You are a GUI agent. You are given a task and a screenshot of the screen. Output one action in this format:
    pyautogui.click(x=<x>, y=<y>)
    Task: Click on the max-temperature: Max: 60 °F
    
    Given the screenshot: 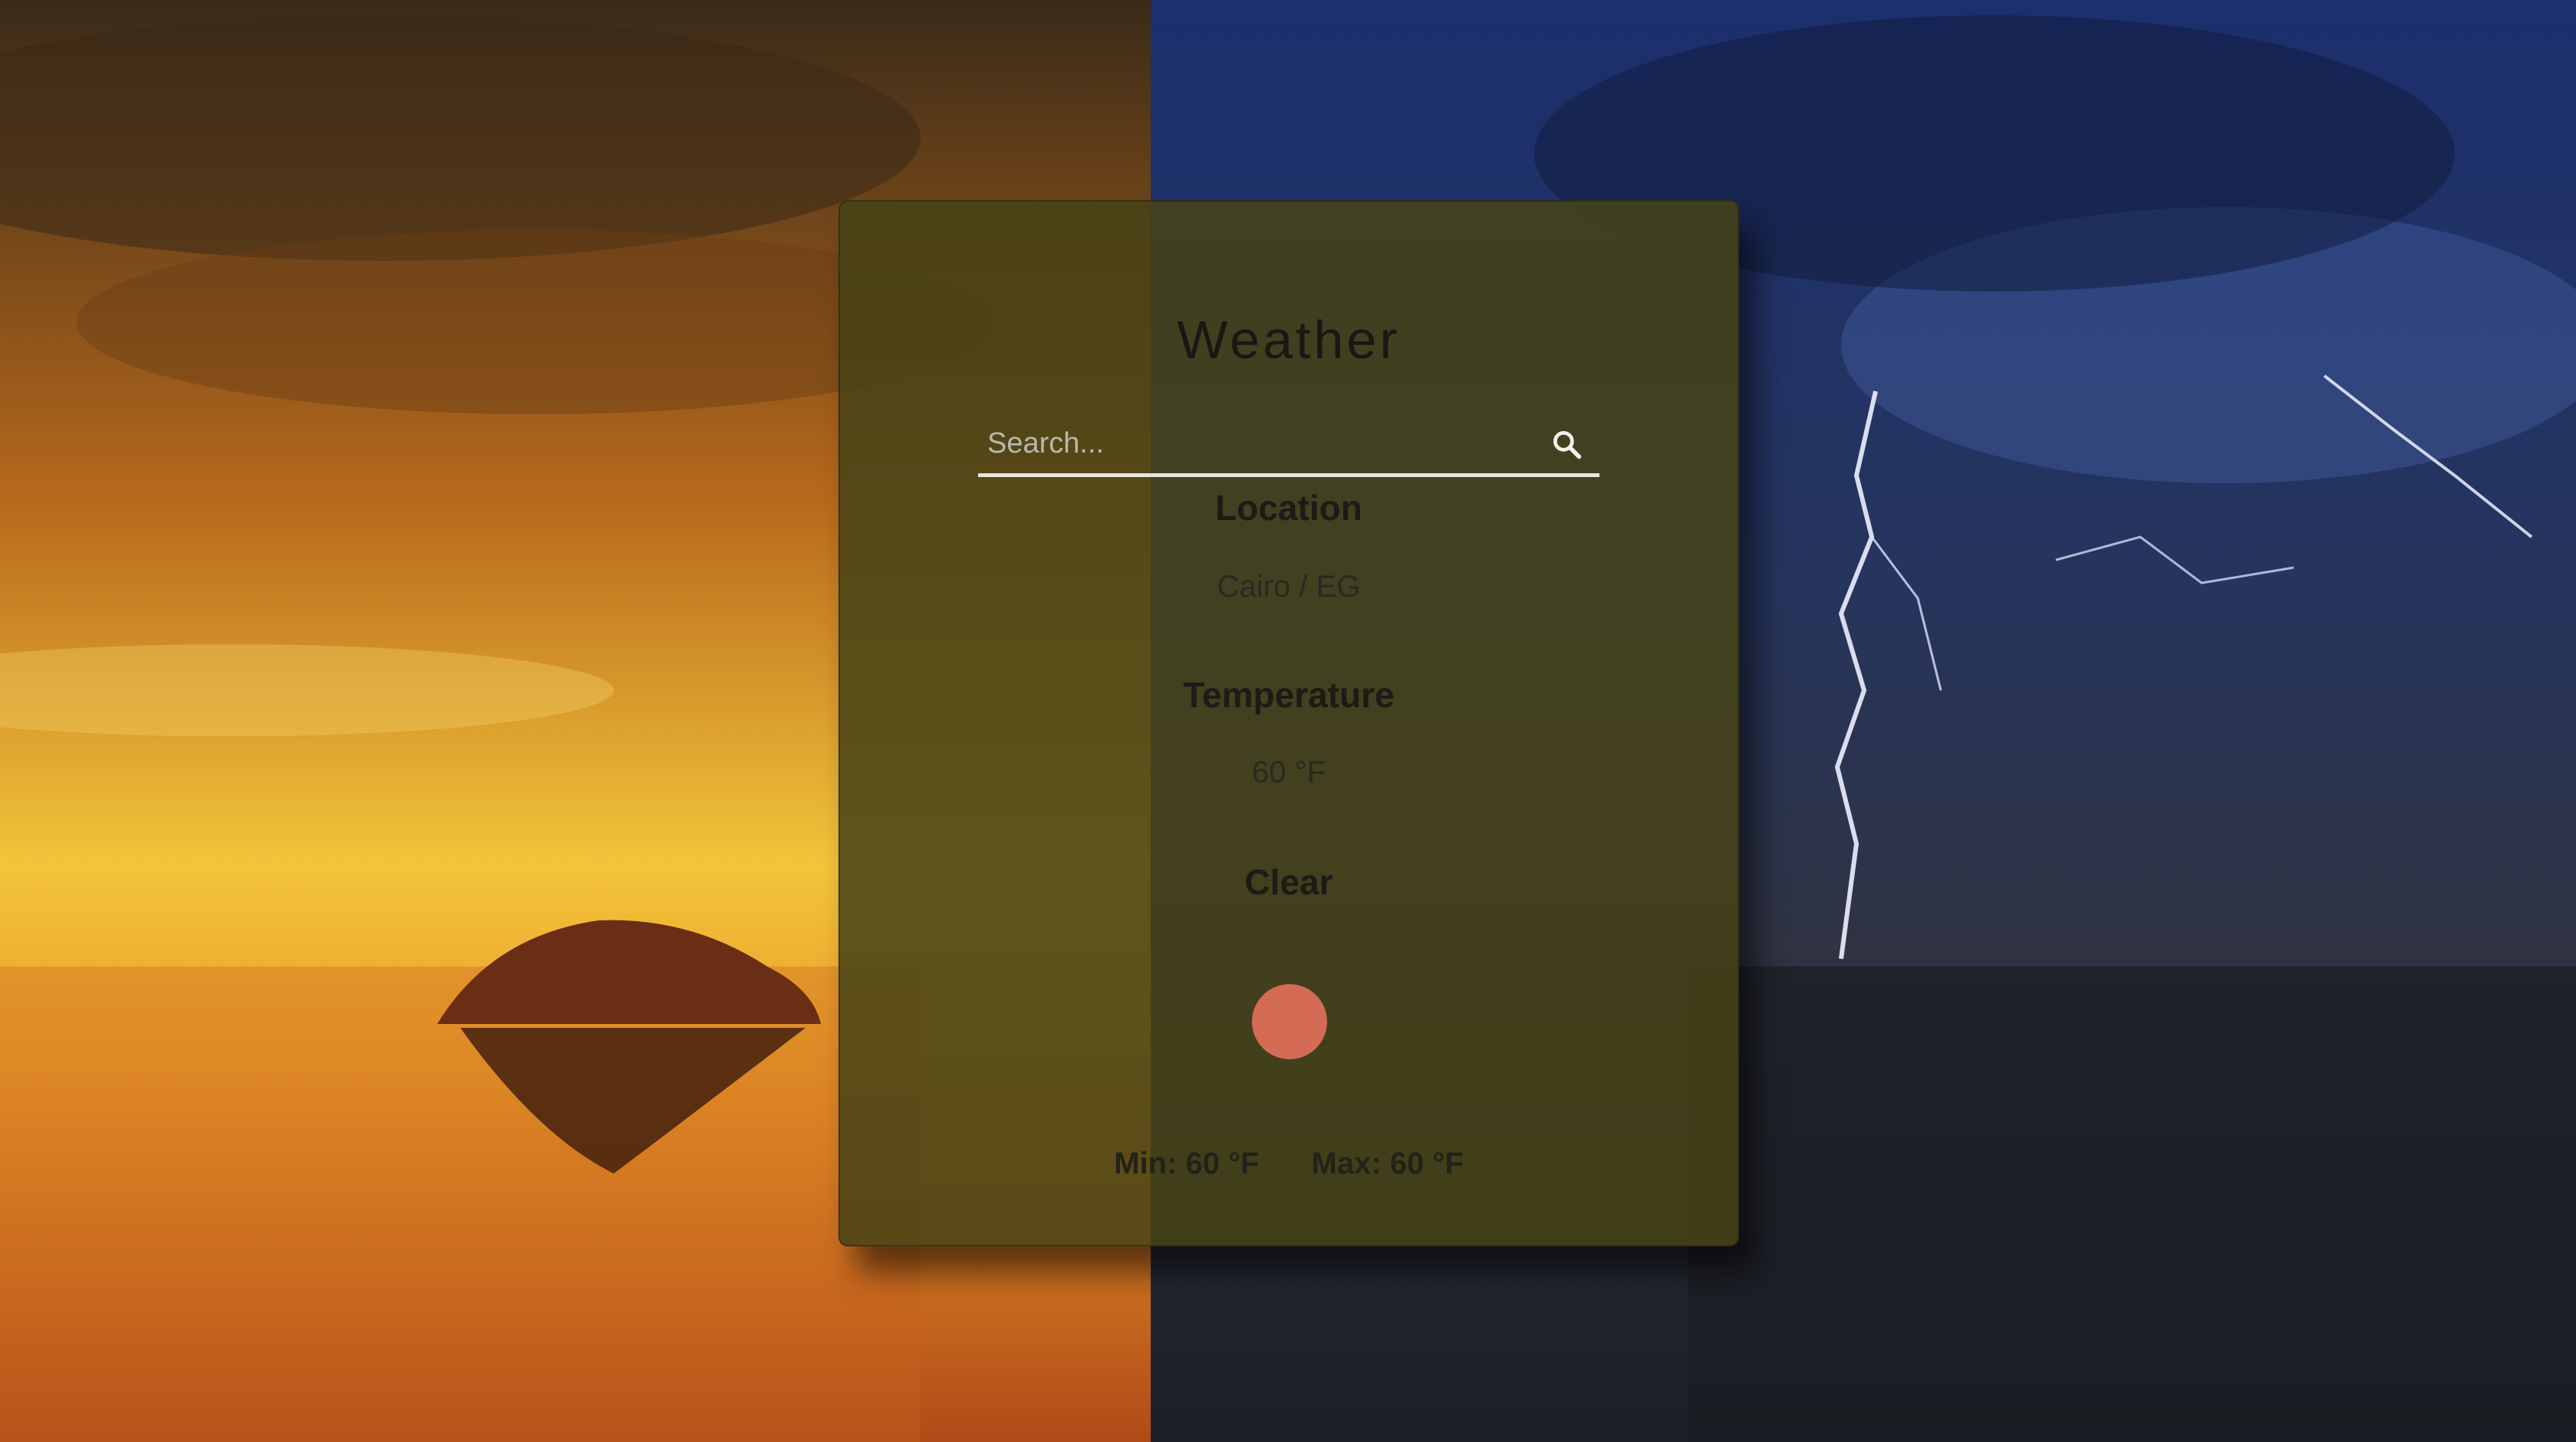 What is the action you would take?
    pyautogui.click(x=1387, y=1164)
    